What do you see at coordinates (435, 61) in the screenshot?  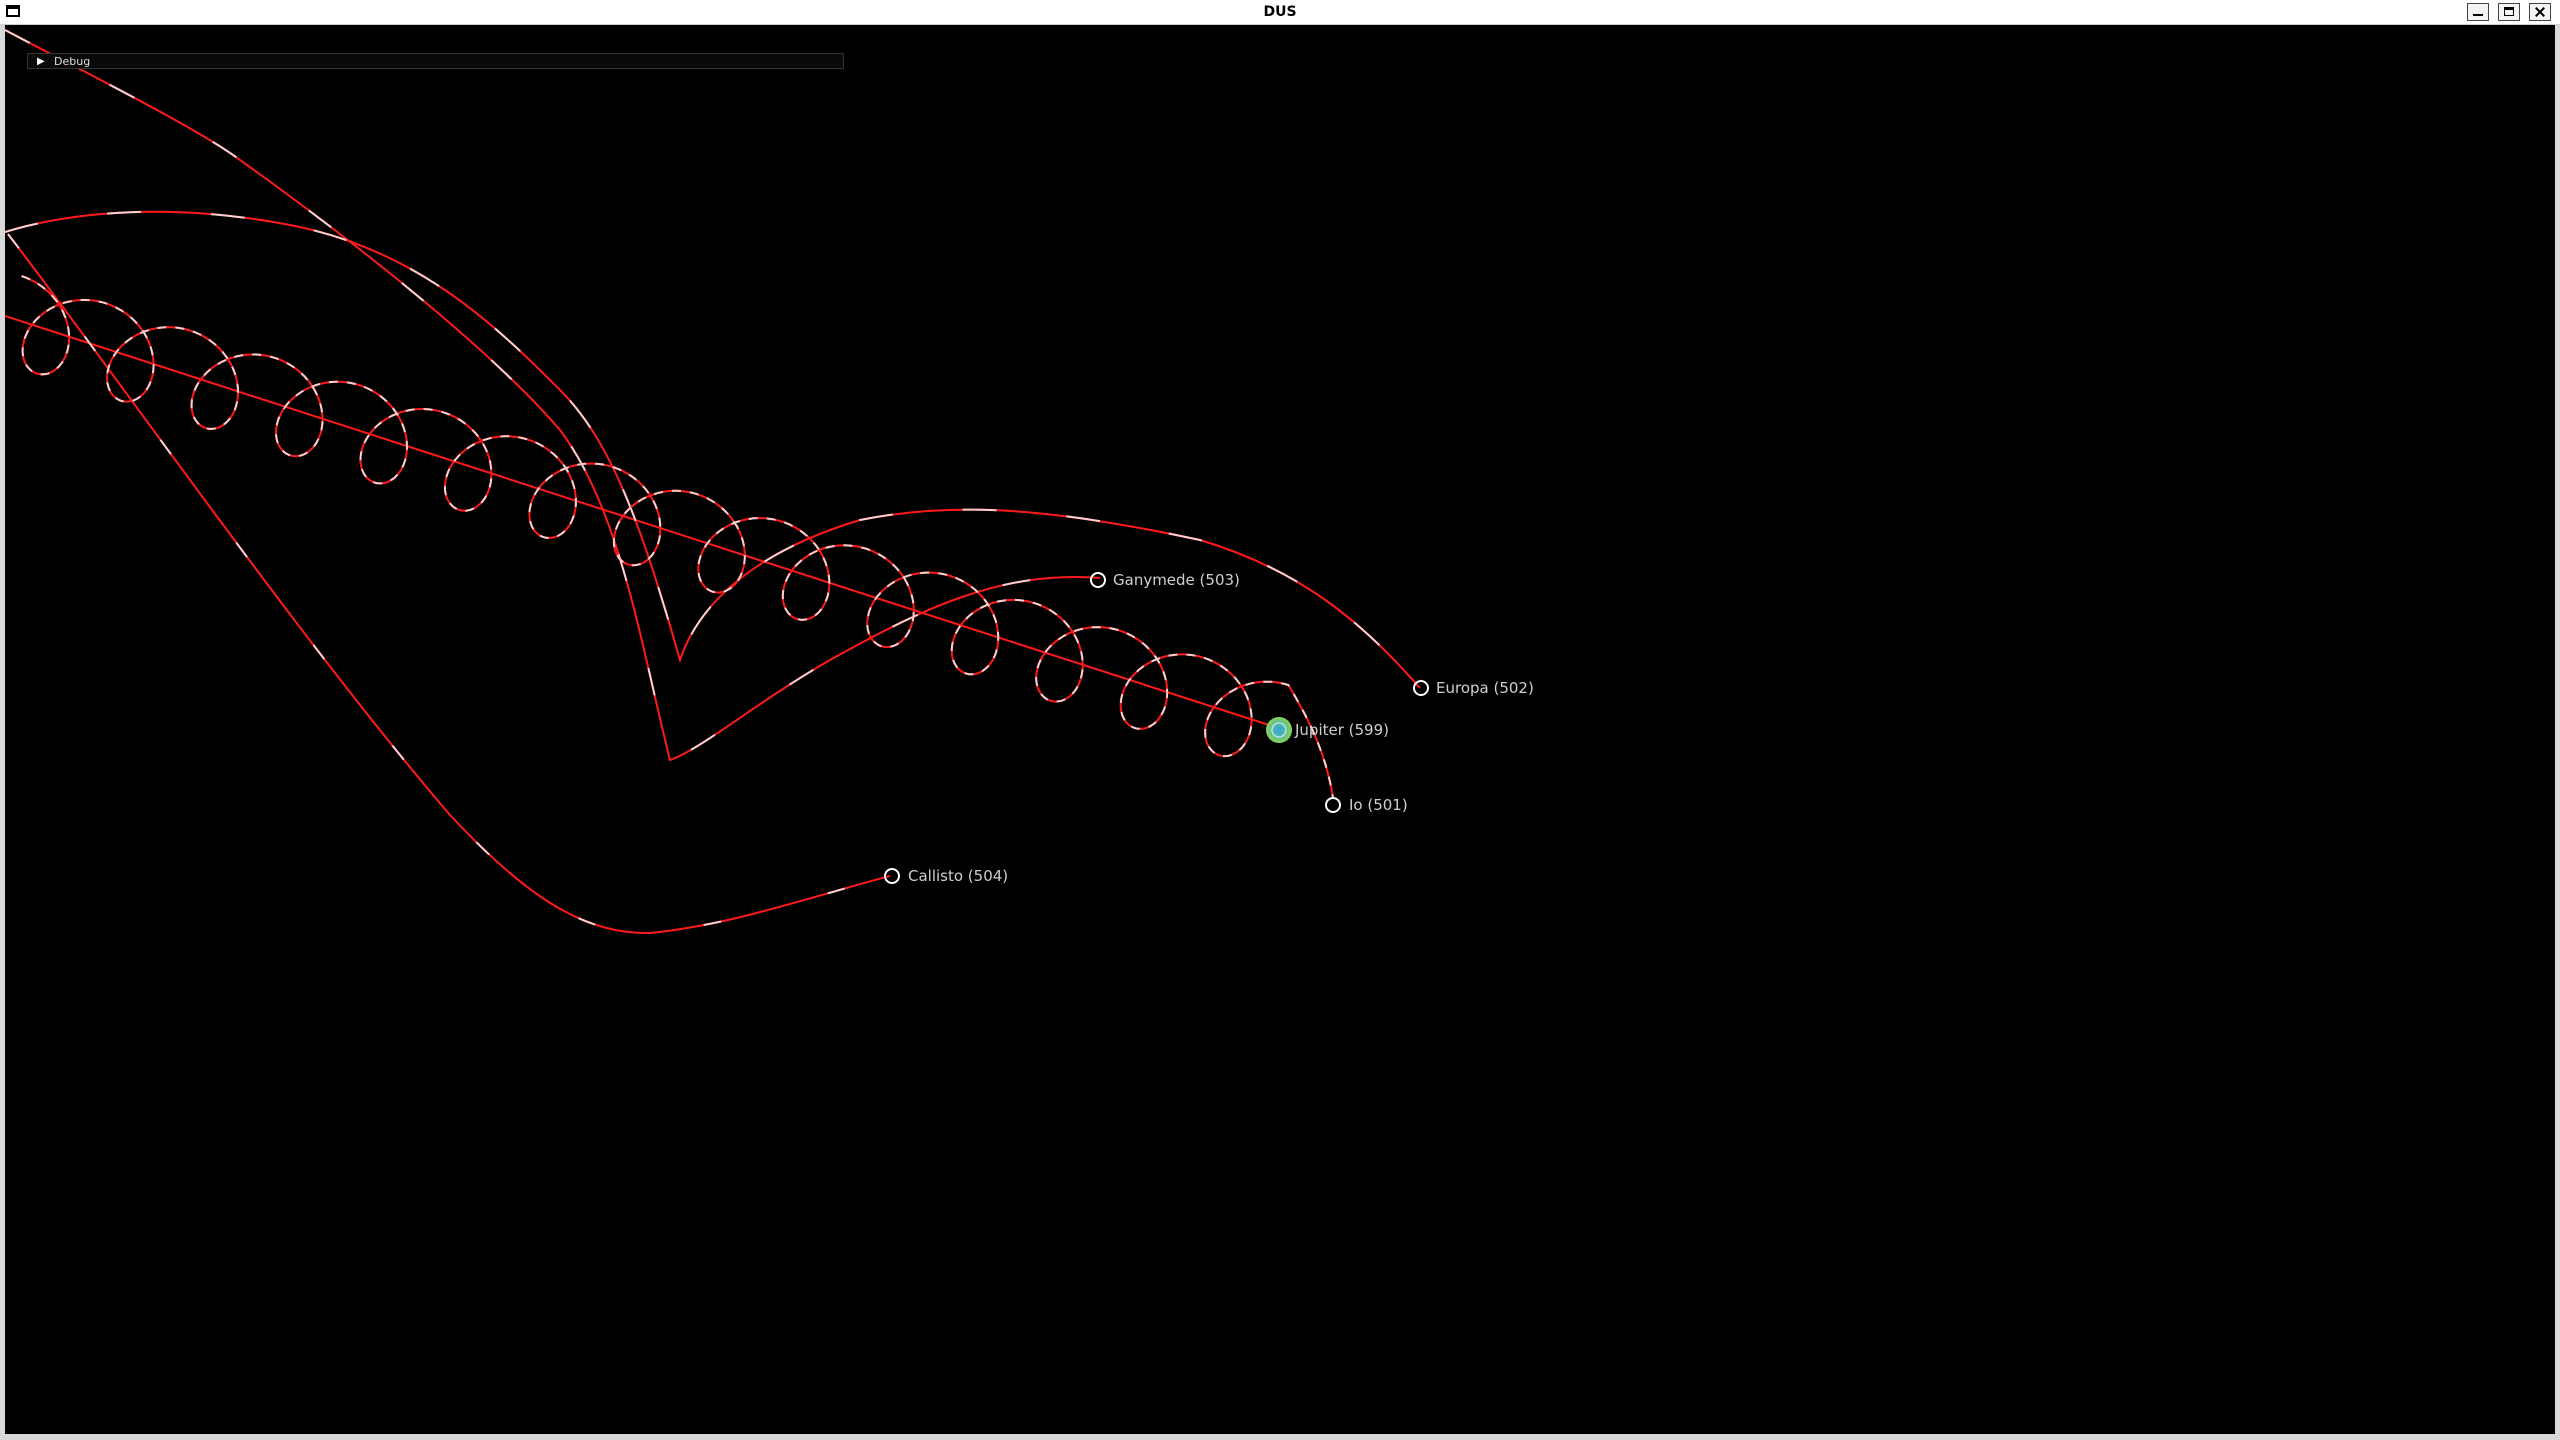 I see `debug-panel-header: ▶ Debug` at bounding box center [435, 61].